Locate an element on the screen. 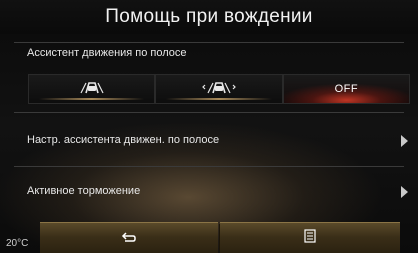 Image resolution: width=418 pixels, height=253 pixels. page-title: Помощь при вождении is located at coordinates (209, 16).